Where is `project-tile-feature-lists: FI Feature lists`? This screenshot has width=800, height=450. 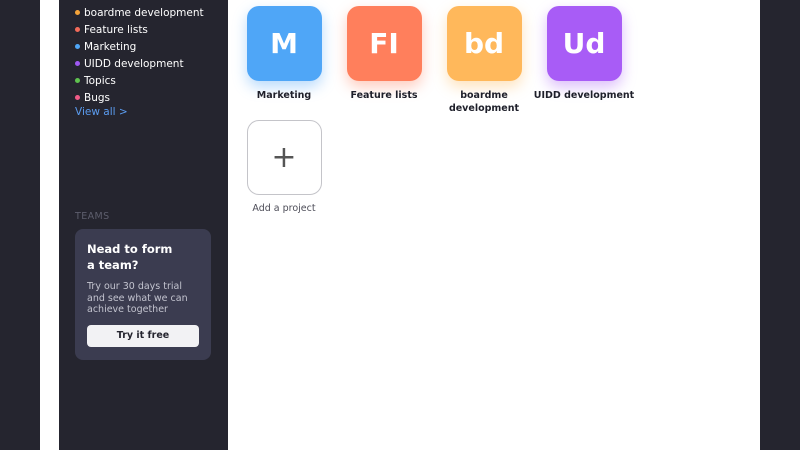 project-tile-feature-lists: FI Feature lists is located at coordinates (384, 54).